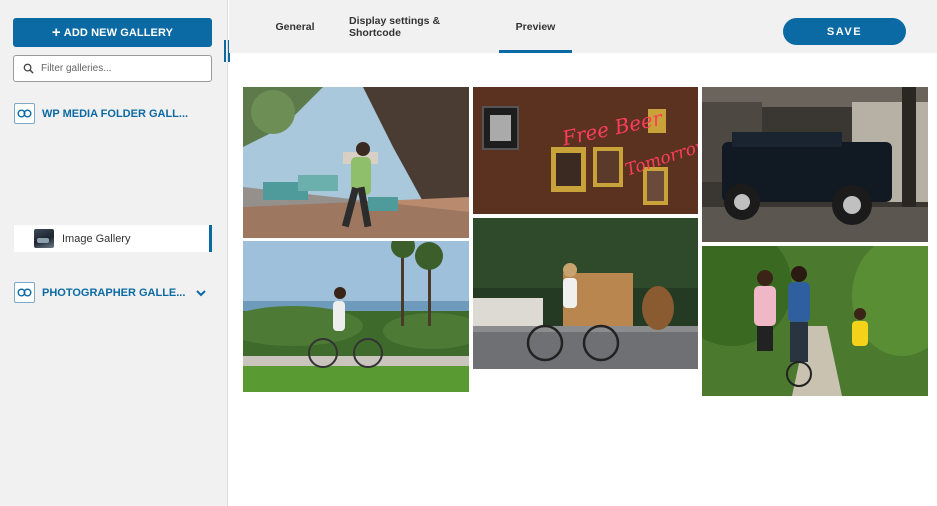 This screenshot has width=937, height=506. I want to click on subgallery-label: Image Gallery, so click(96, 238).